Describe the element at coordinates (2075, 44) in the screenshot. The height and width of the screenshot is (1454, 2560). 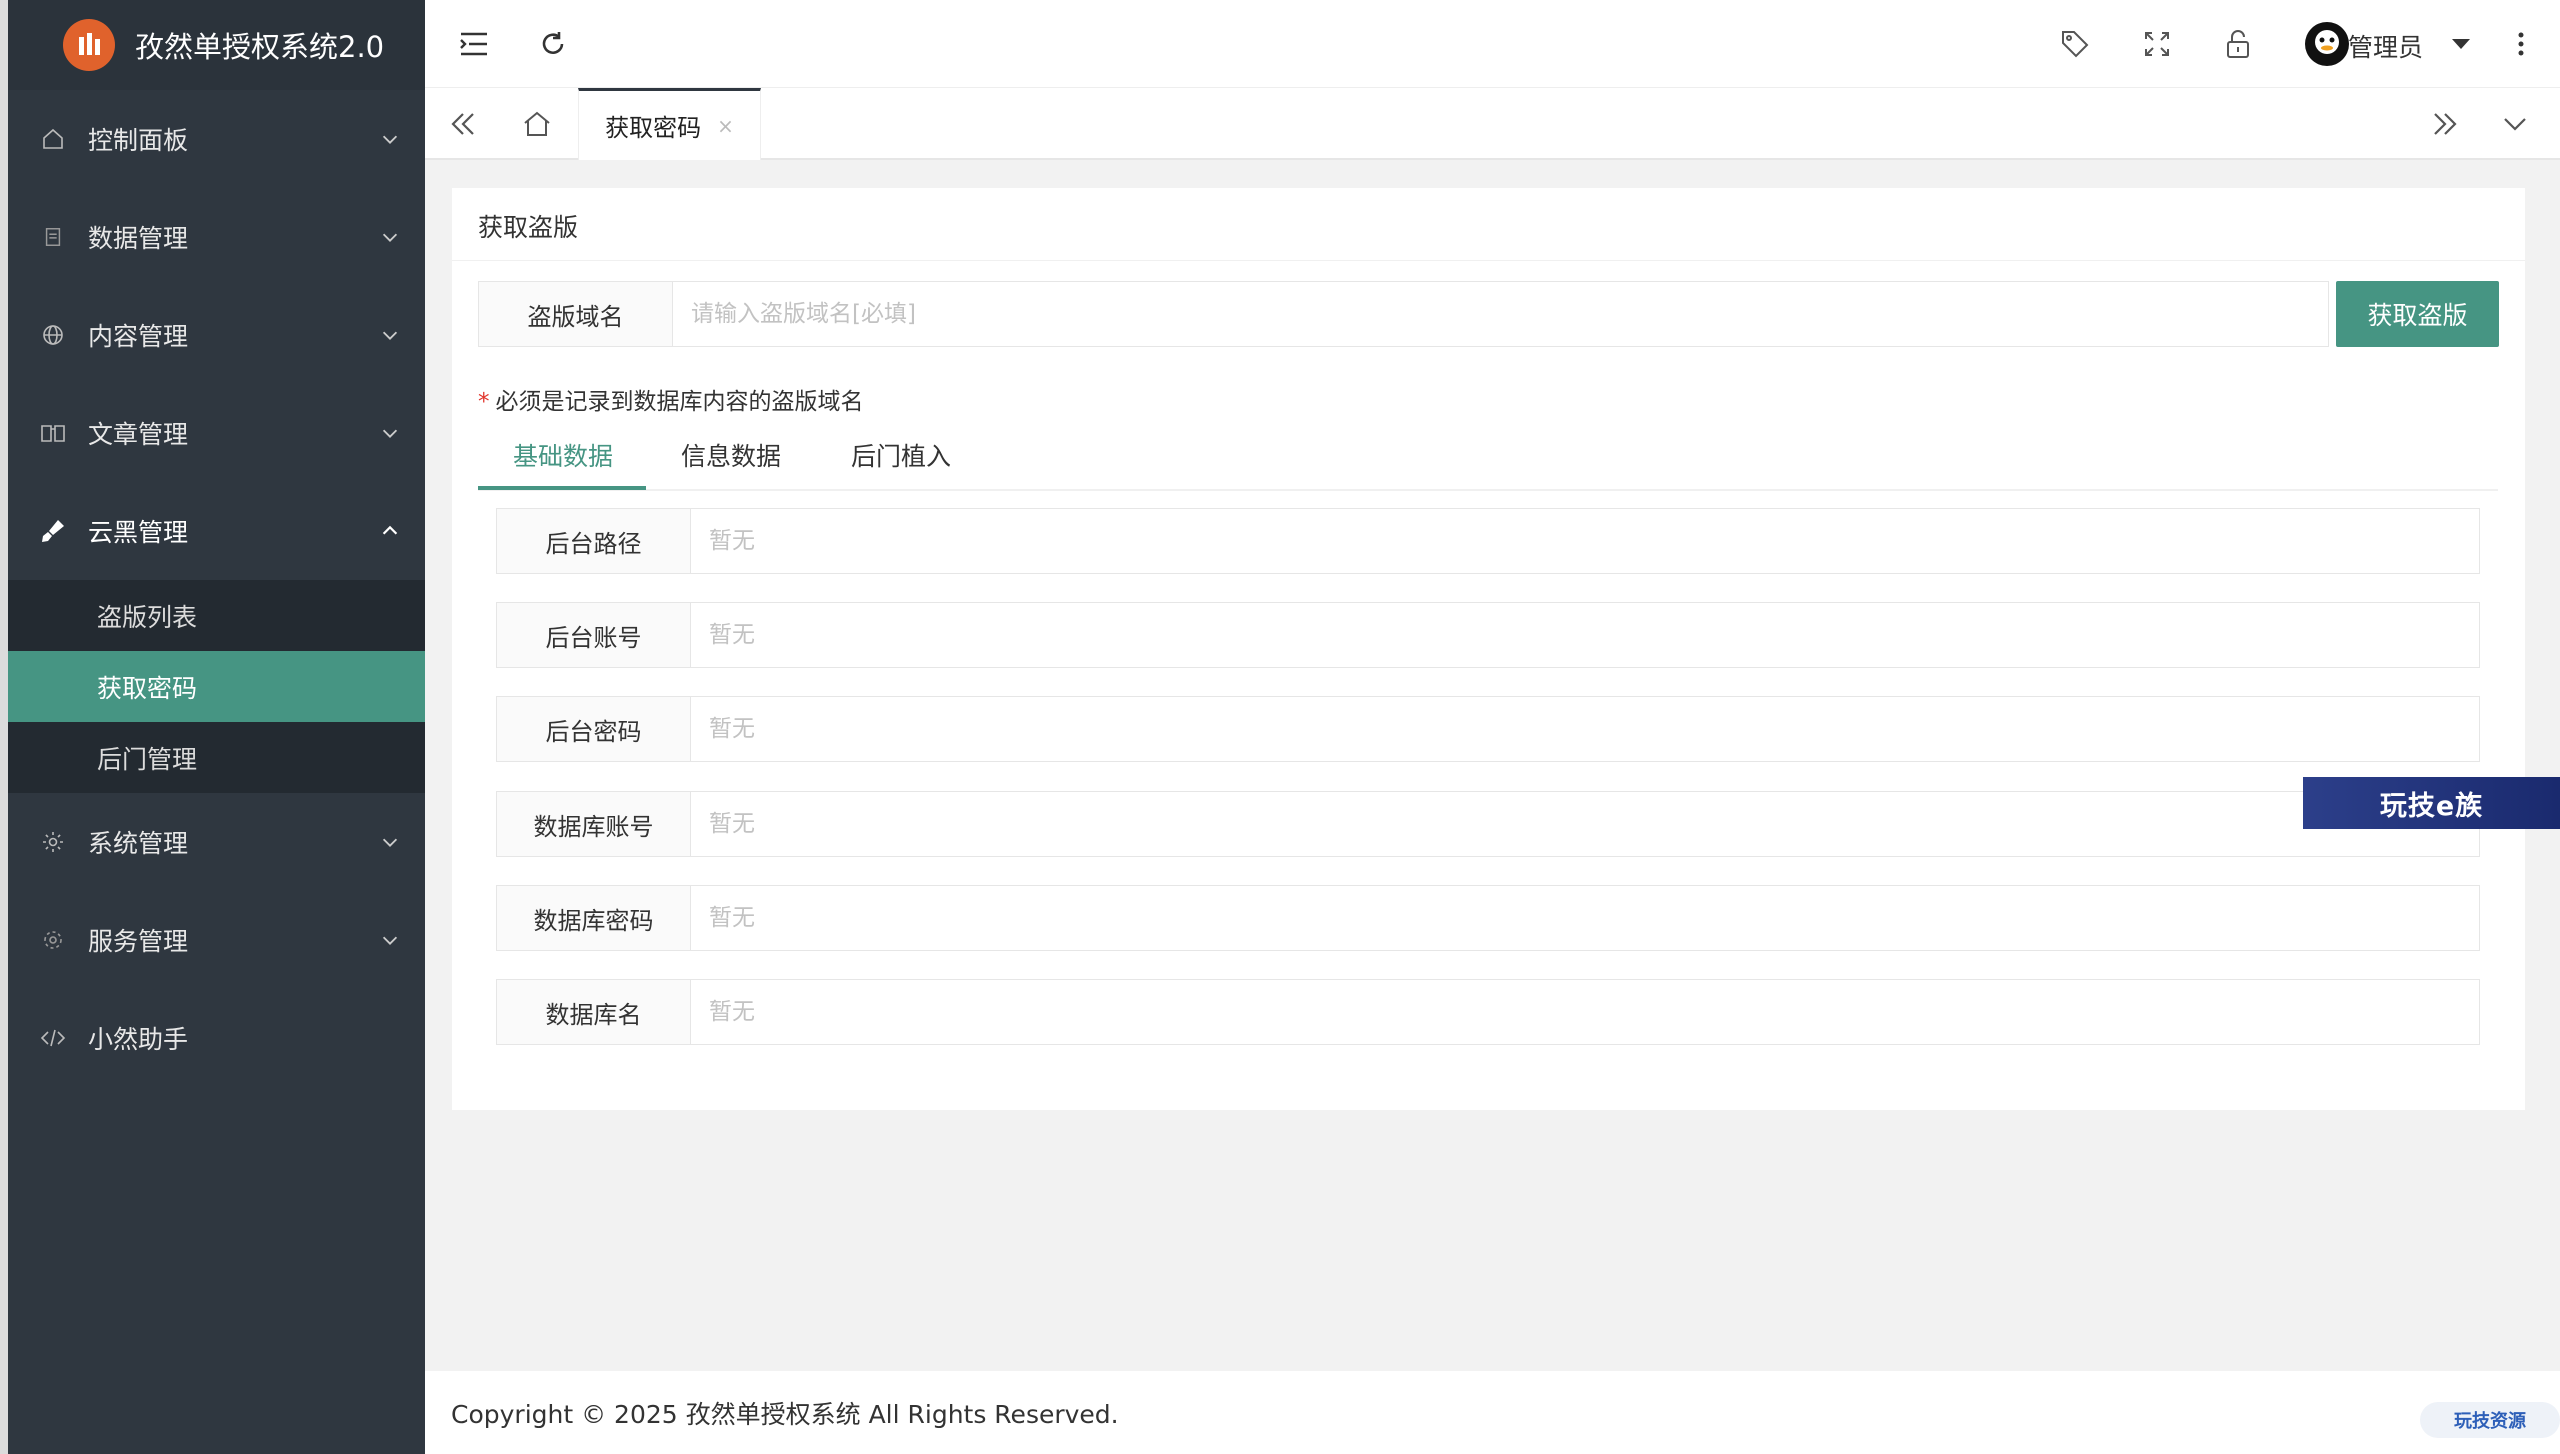
I see `tag-icon` at that location.